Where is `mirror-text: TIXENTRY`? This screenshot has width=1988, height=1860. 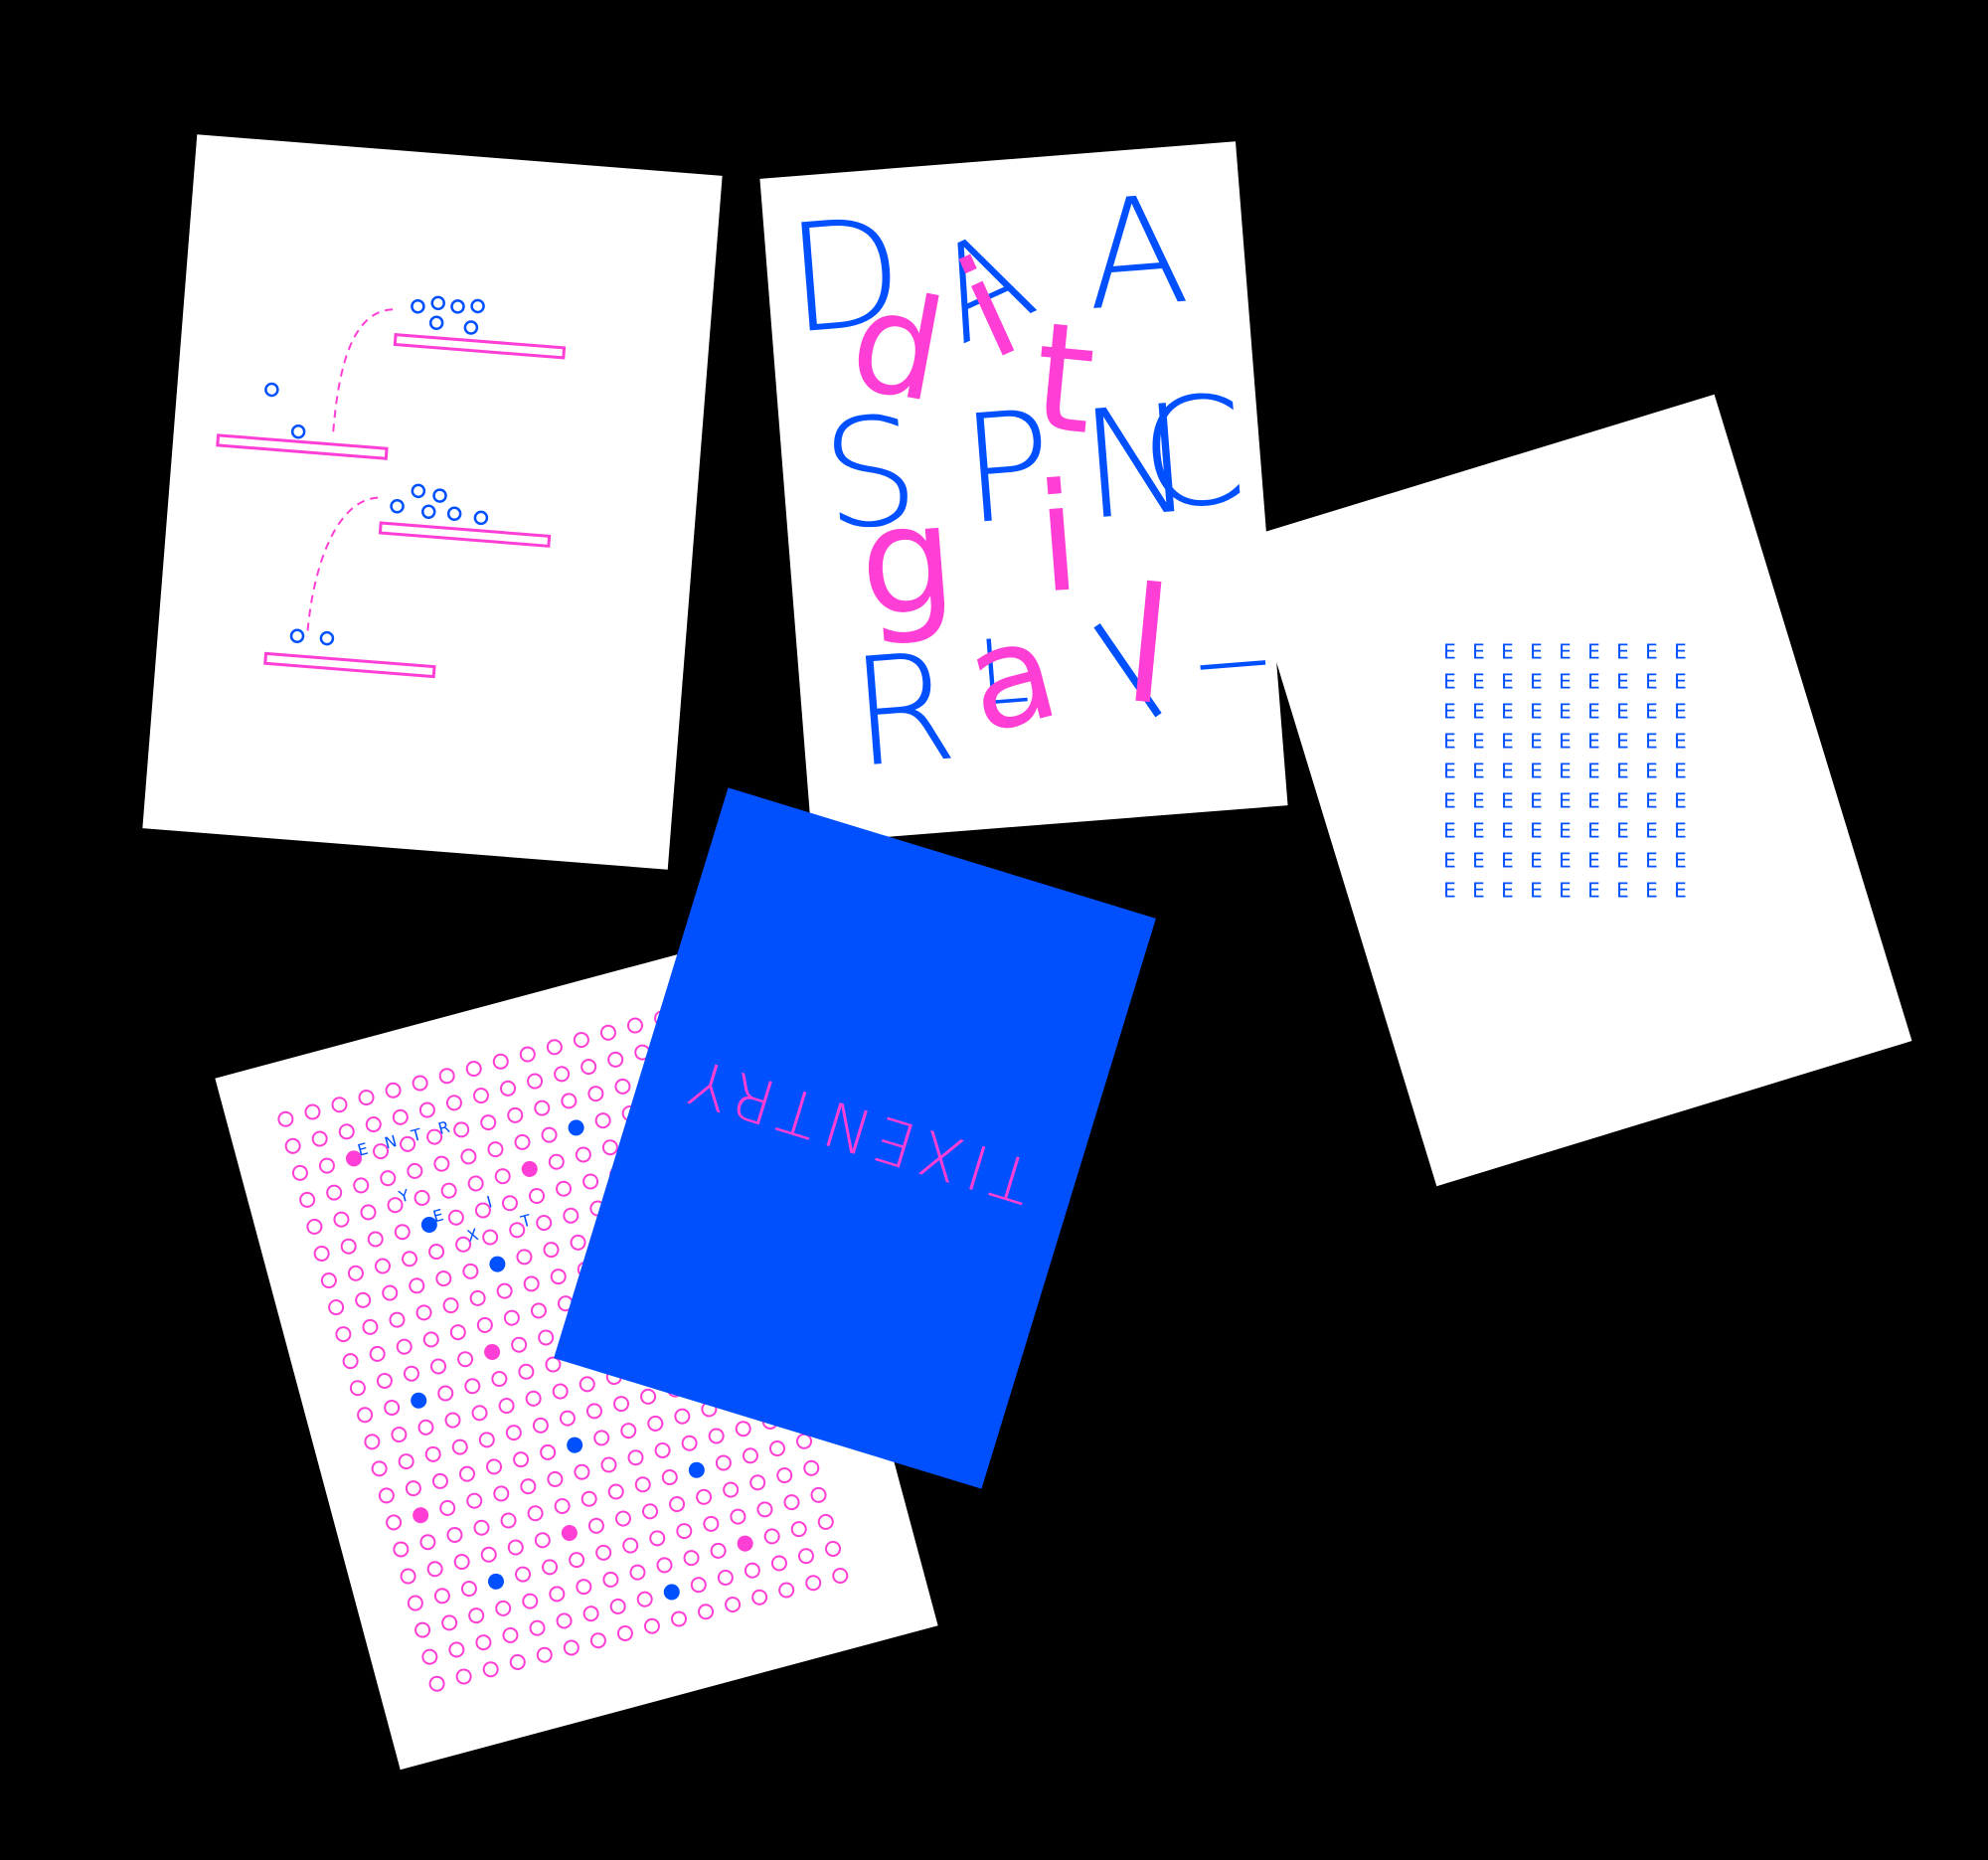
mirror-text: TIXENTRY is located at coordinates (857, 1130).